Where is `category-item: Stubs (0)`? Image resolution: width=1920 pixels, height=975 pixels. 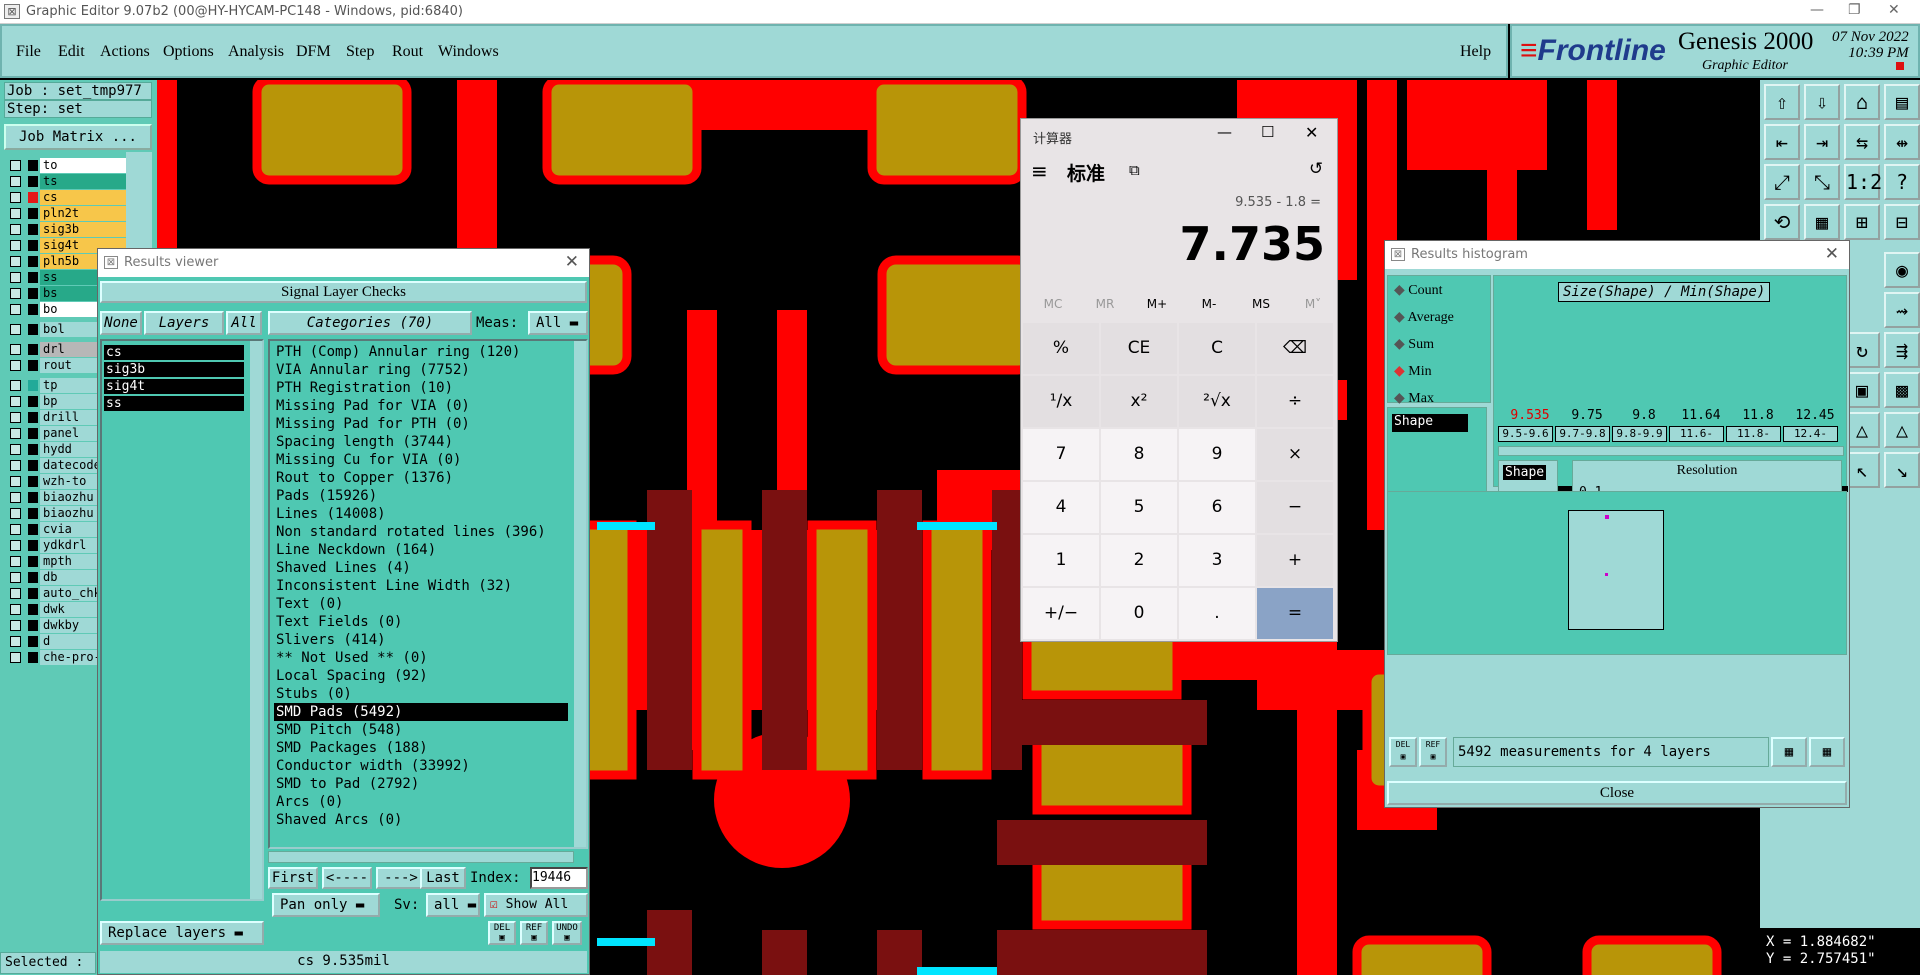 category-item: Stubs (0) is located at coordinates (313, 694).